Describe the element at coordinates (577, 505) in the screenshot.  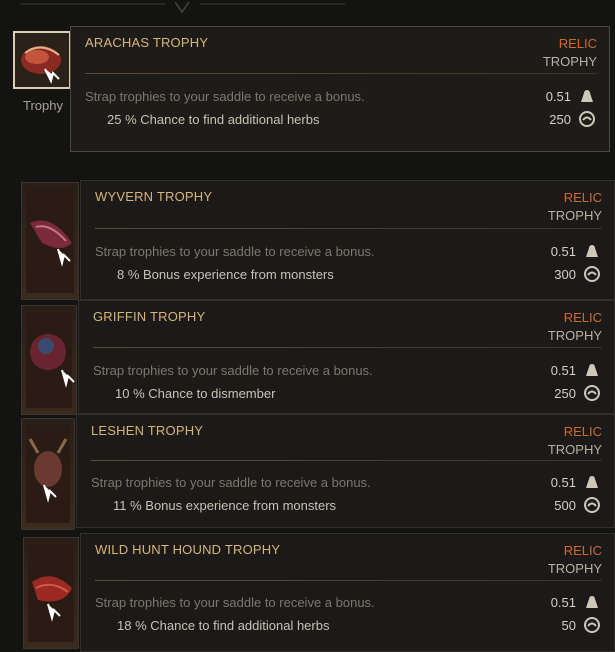
I see `value-stat: 500` at that location.